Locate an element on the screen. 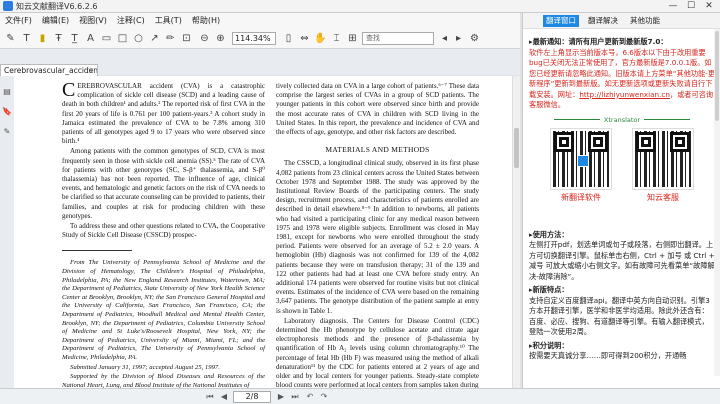  text-tool-icon: T is located at coordinates (26, 38).